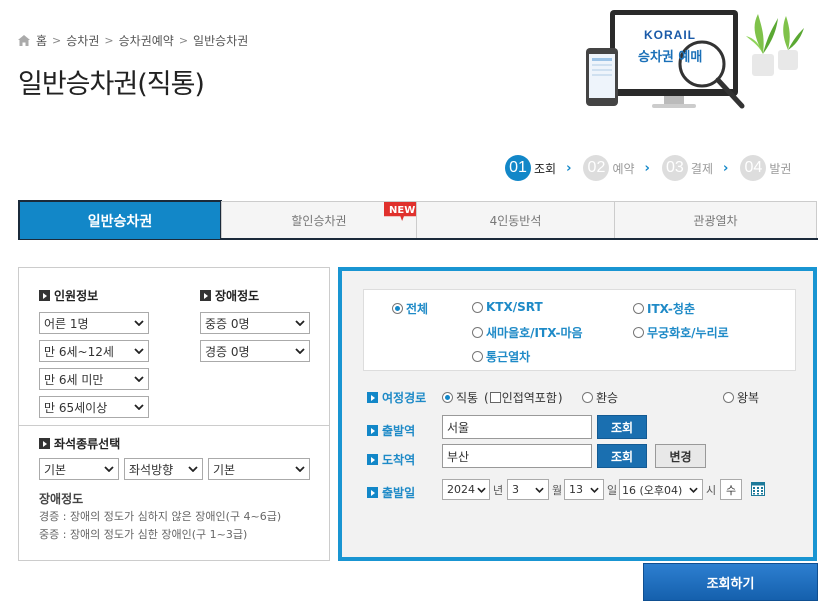 This screenshot has width=829, height=611. I want to click on step-payment: 03 결제 ›, so click(700, 168).